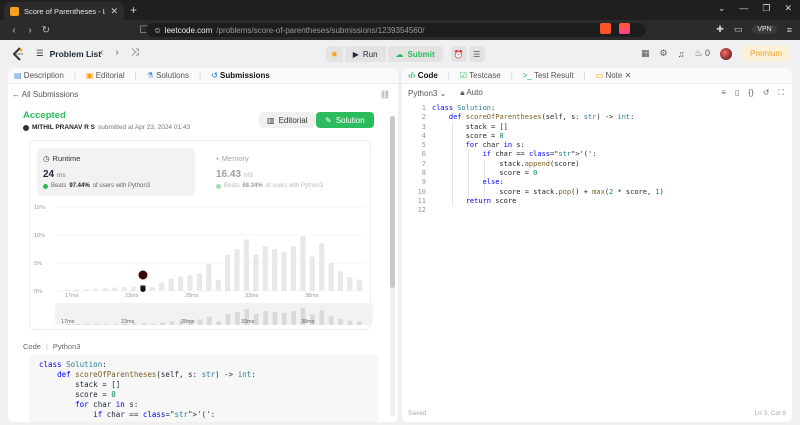 The width and height of the screenshot is (800, 425). Describe the element at coordinates (737, 93) in the screenshot. I see `bookmark-icon: ▯` at that location.